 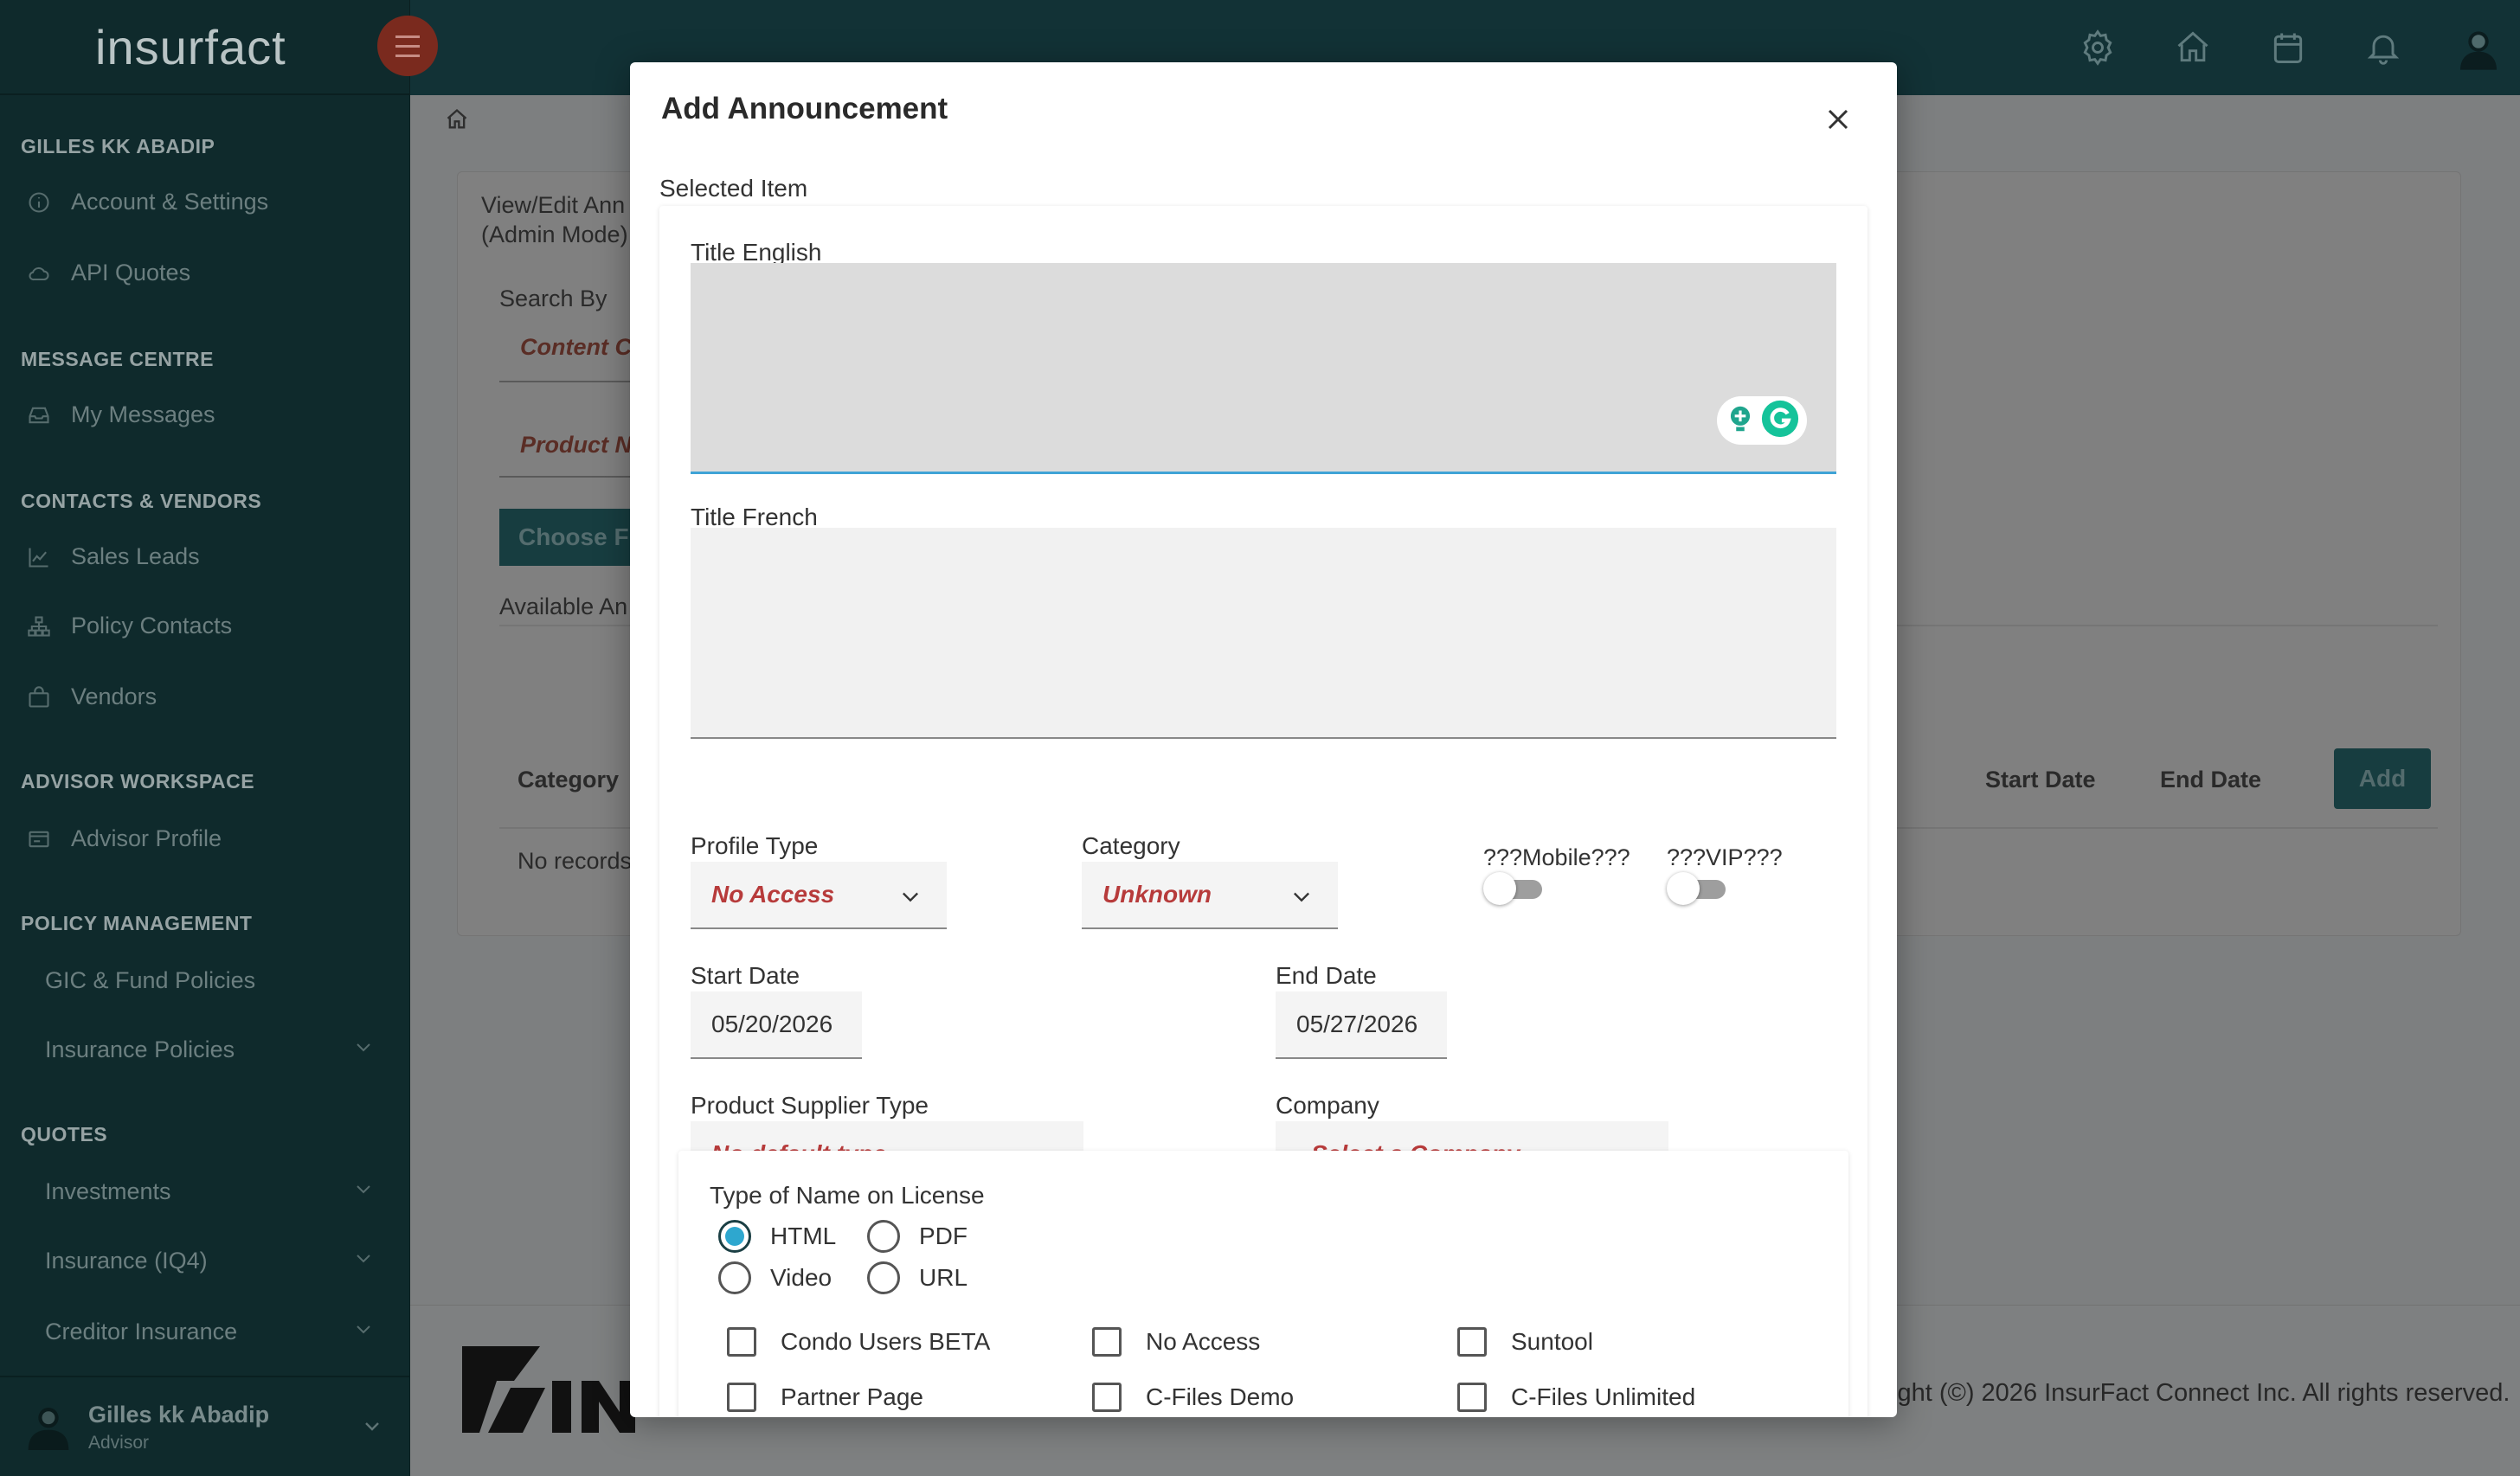 What do you see at coordinates (209, 1261) in the screenshot?
I see `sidebar-item-insurance-iq4: Insurance (IQ4)` at bounding box center [209, 1261].